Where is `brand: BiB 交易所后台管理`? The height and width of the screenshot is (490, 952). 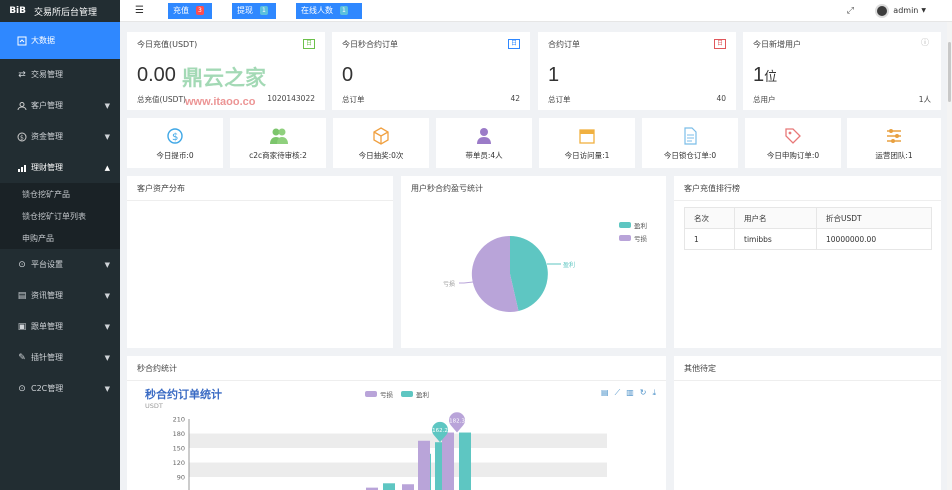
brand: BiB 交易所后台管理 is located at coordinates (60, 11).